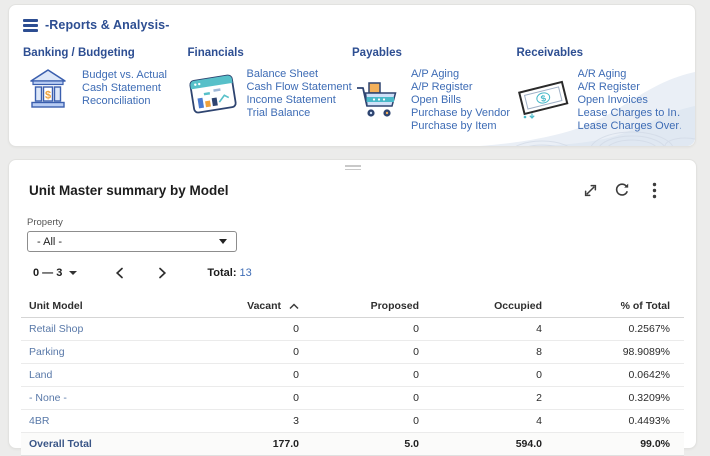  Describe the element at coordinates (124, 75) in the screenshot. I see `report-link: Budget vs. Actual` at that location.